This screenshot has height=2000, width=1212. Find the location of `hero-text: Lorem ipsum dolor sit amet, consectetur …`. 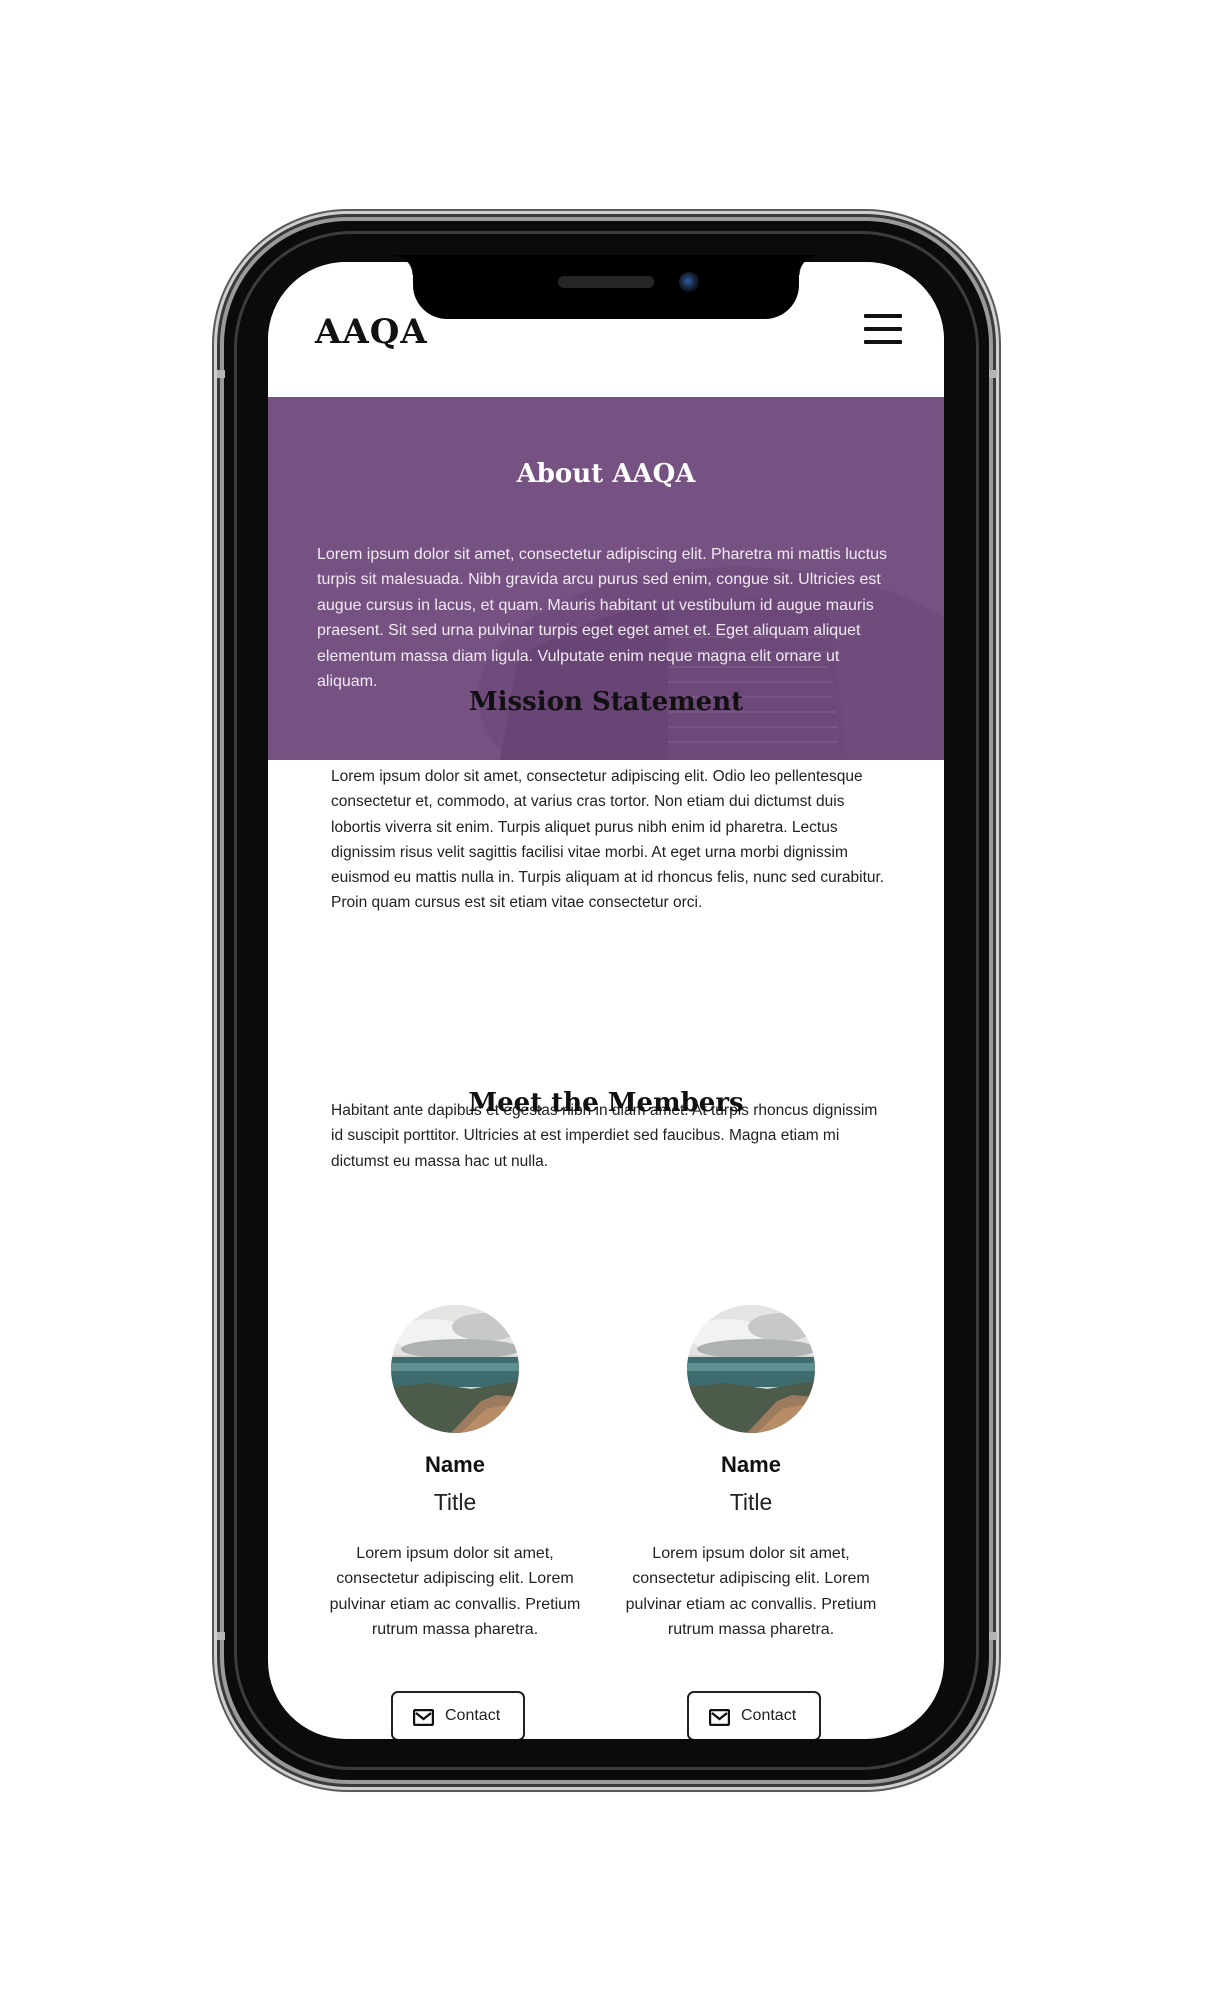

hero-text: Lorem ipsum dolor sit amet, consectetur … is located at coordinates (602, 618).